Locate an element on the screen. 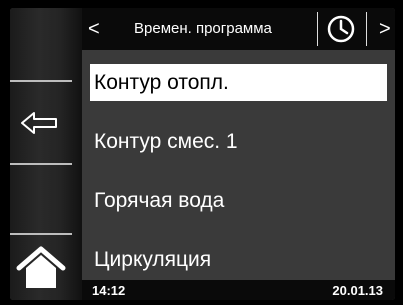 Image resolution: width=403 pixels, height=305 pixels. back-arrow-icon is located at coordinates (39, 123).